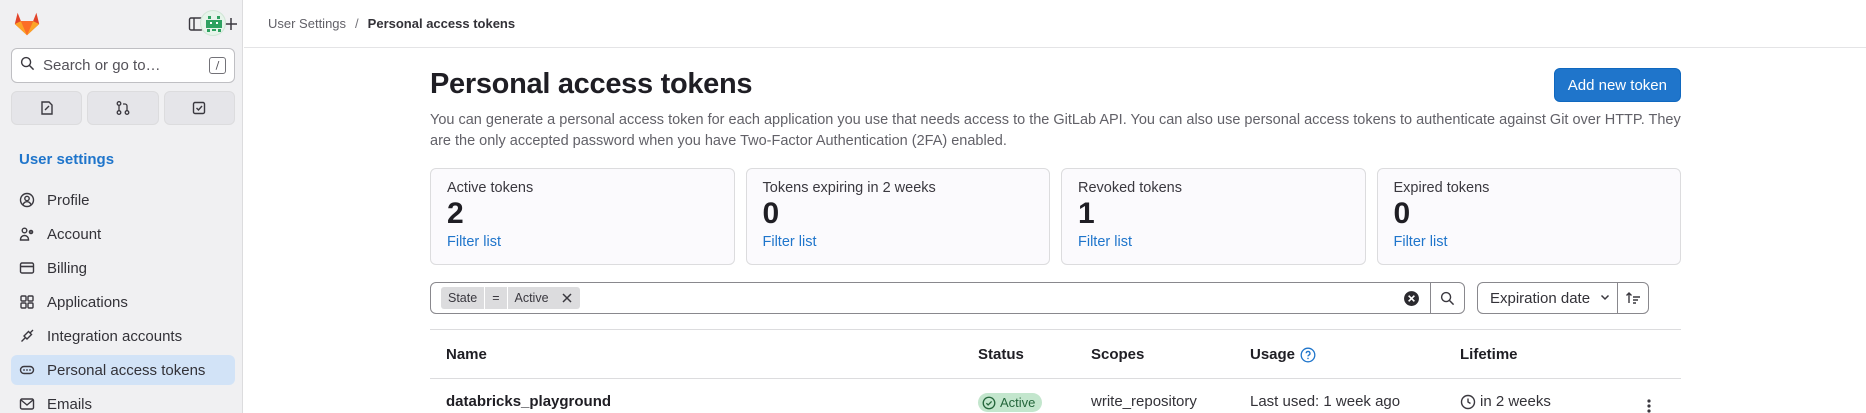 This screenshot has width=1866, height=413. I want to click on sidebar-item-applications: Applications, so click(123, 302).